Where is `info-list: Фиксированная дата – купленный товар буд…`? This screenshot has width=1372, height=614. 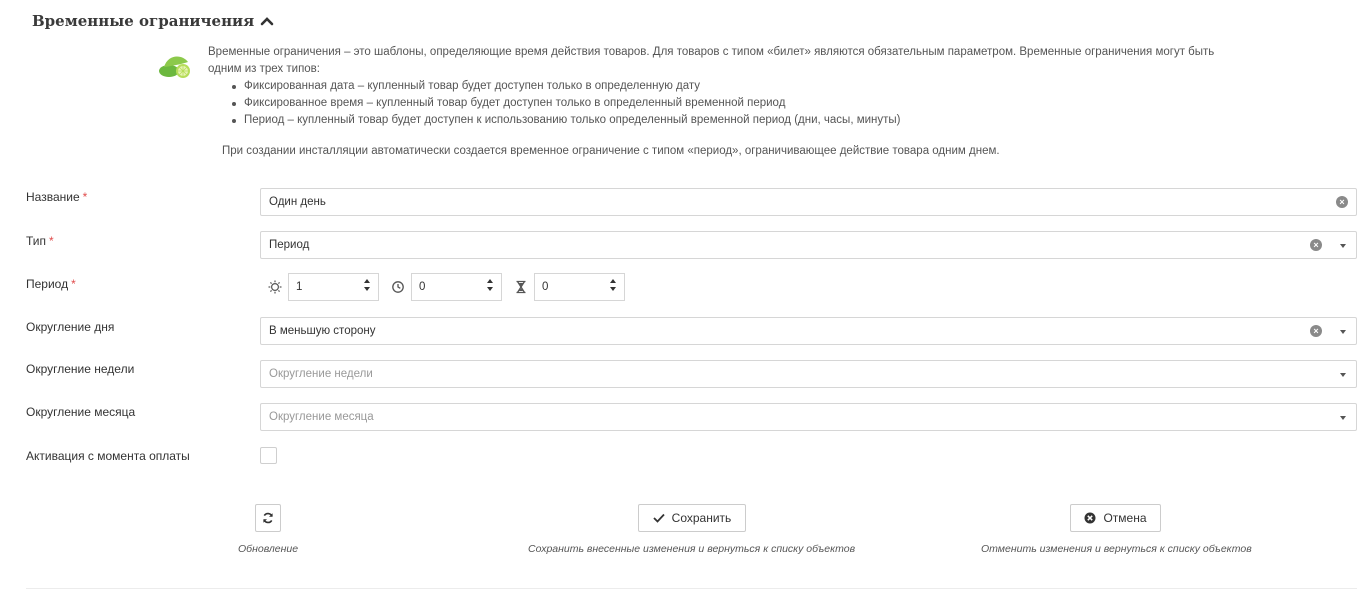 info-list: Фиксированная дата – купленный товар буд… is located at coordinates (740, 103).